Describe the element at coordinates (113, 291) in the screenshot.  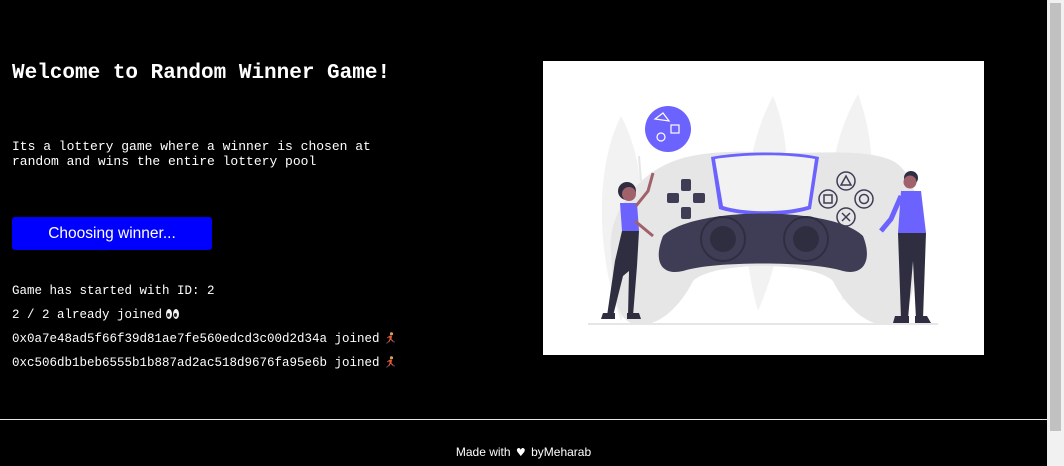
I see `game-id-status: Game has started with ID: 2` at that location.